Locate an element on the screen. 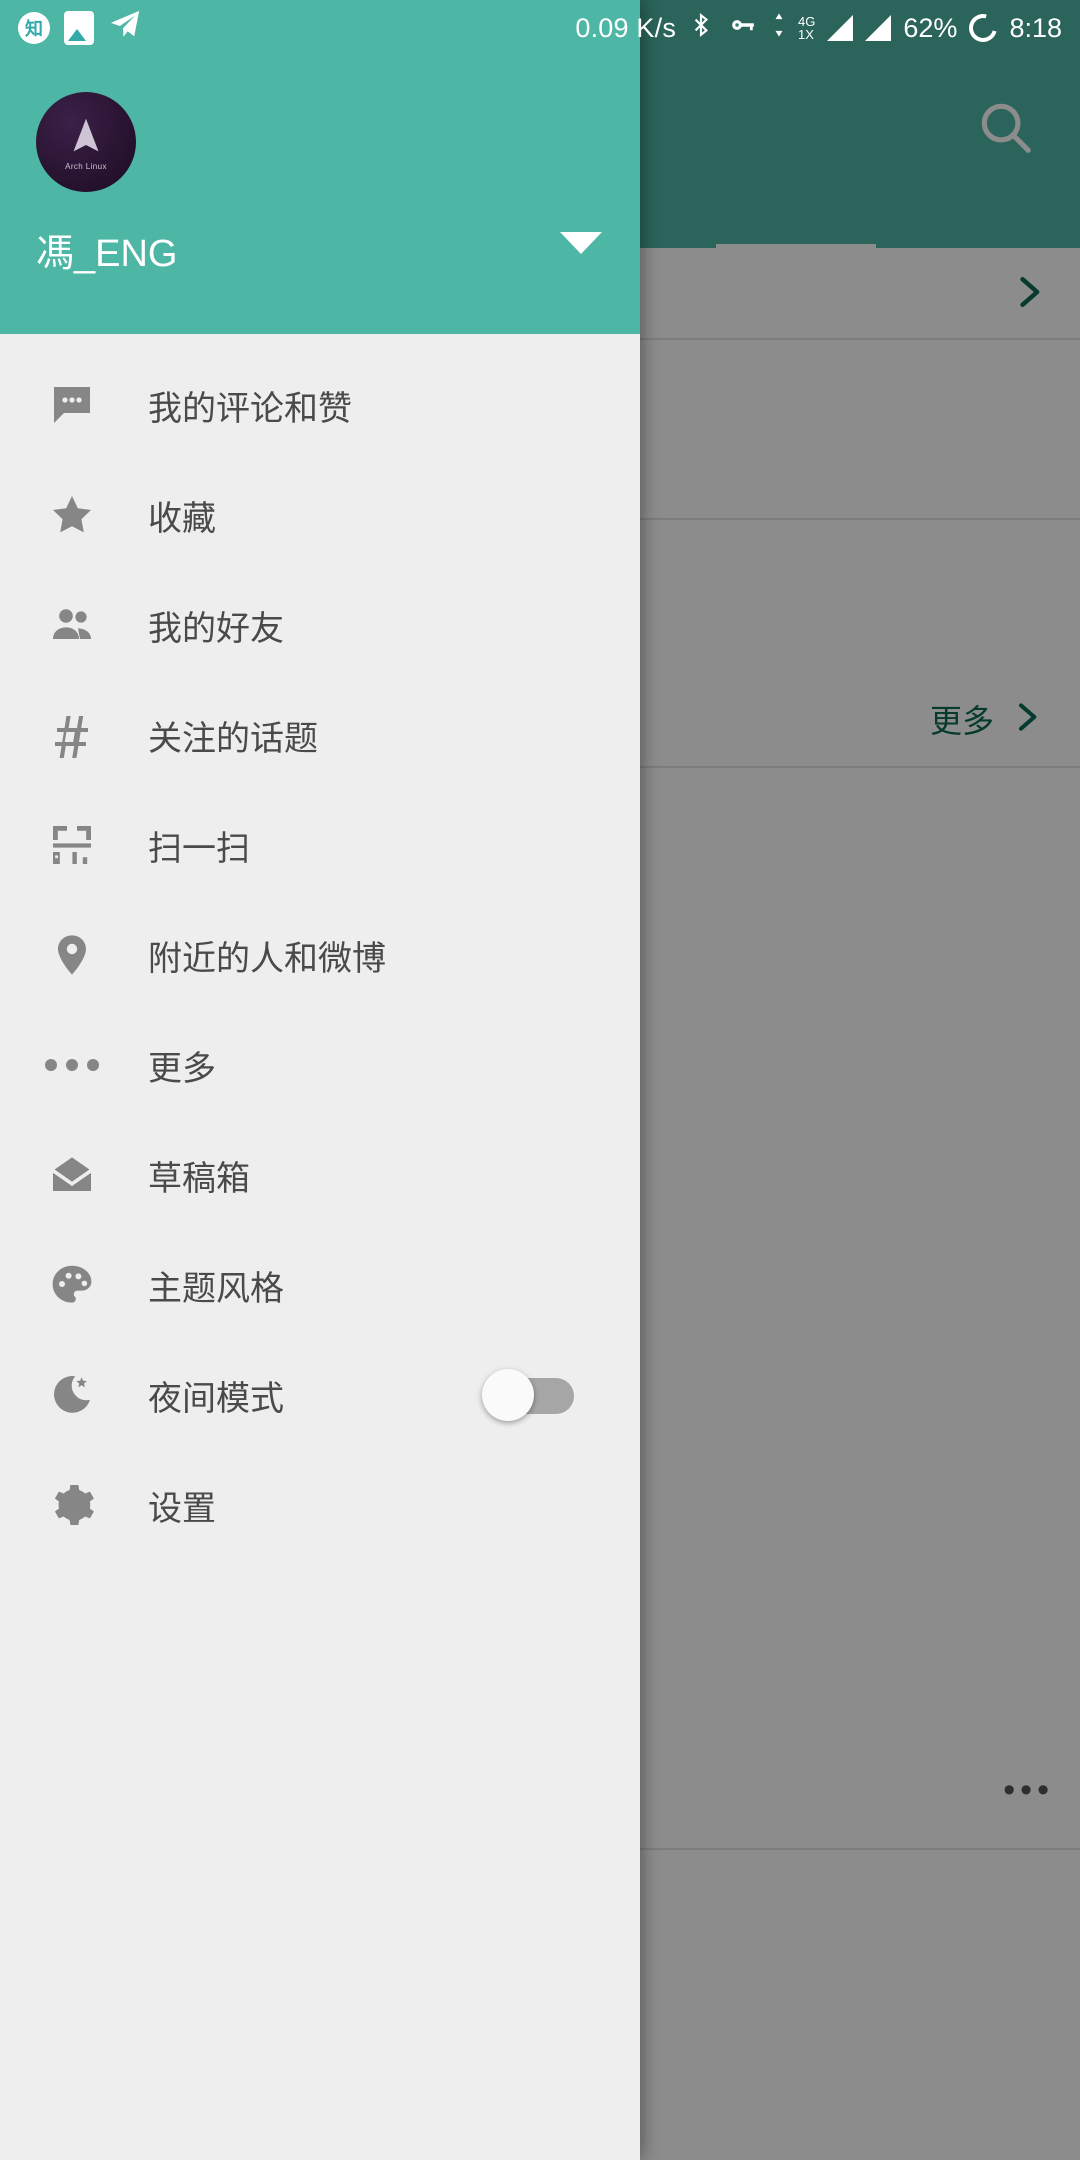  menu-item-label: 扫一扫 is located at coordinates (199, 848).